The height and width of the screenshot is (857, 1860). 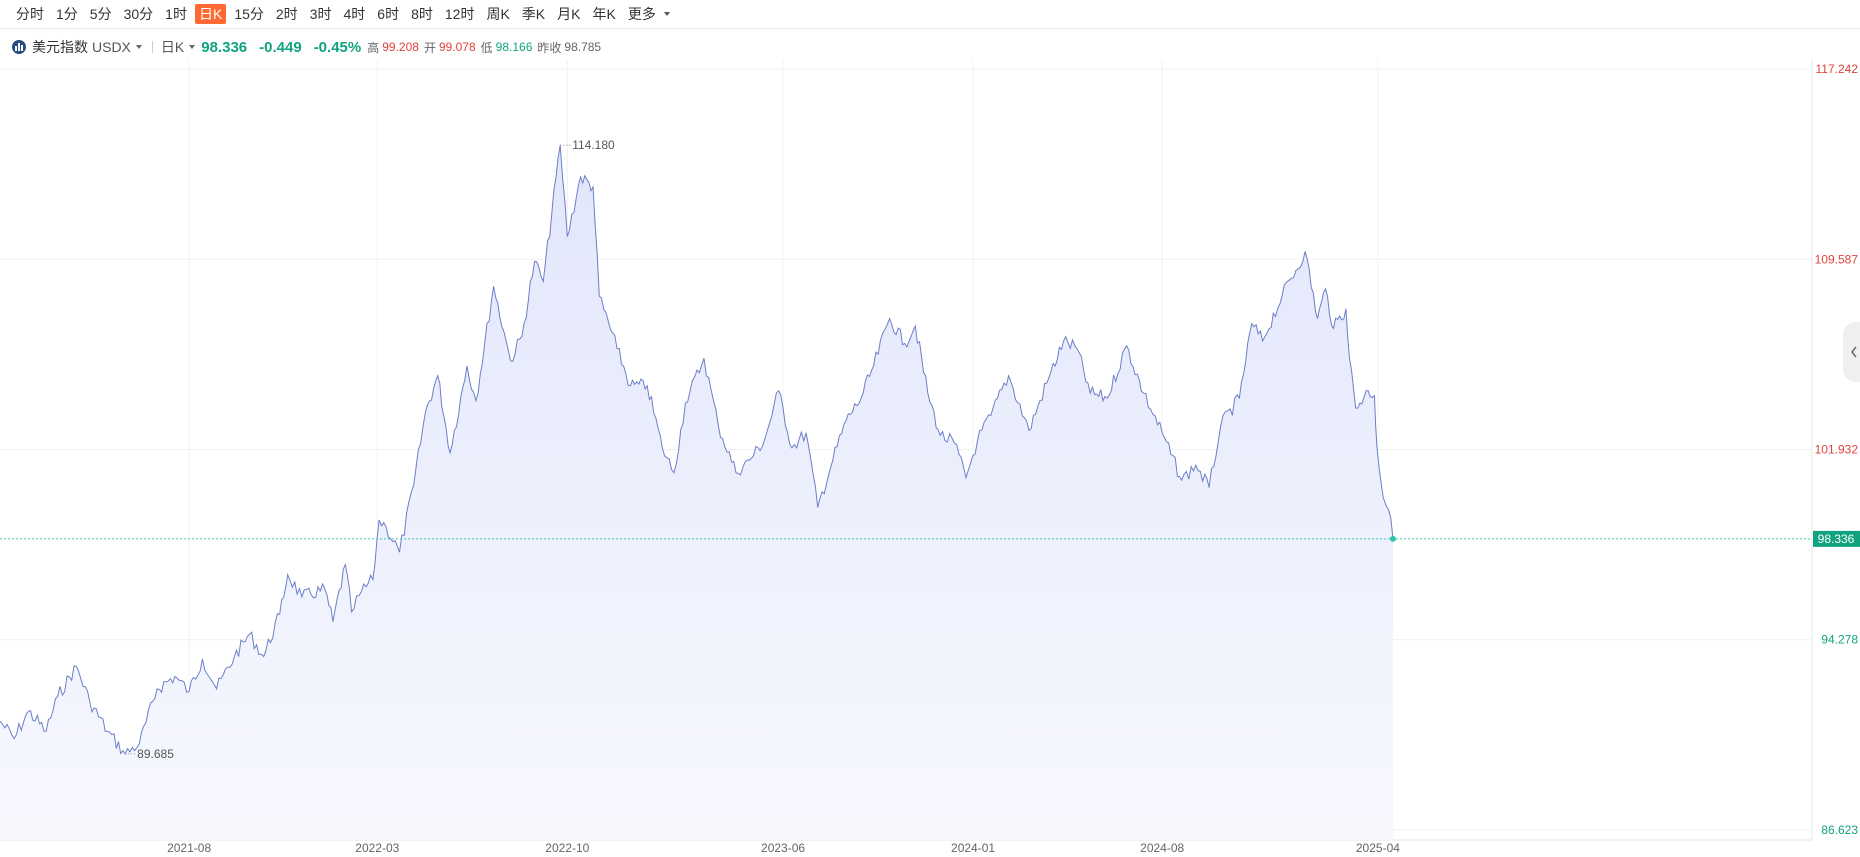 What do you see at coordinates (1378, 848) in the screenshot?
I see `x-tick-label: 2025-04` at bounding box center [1378, 848].